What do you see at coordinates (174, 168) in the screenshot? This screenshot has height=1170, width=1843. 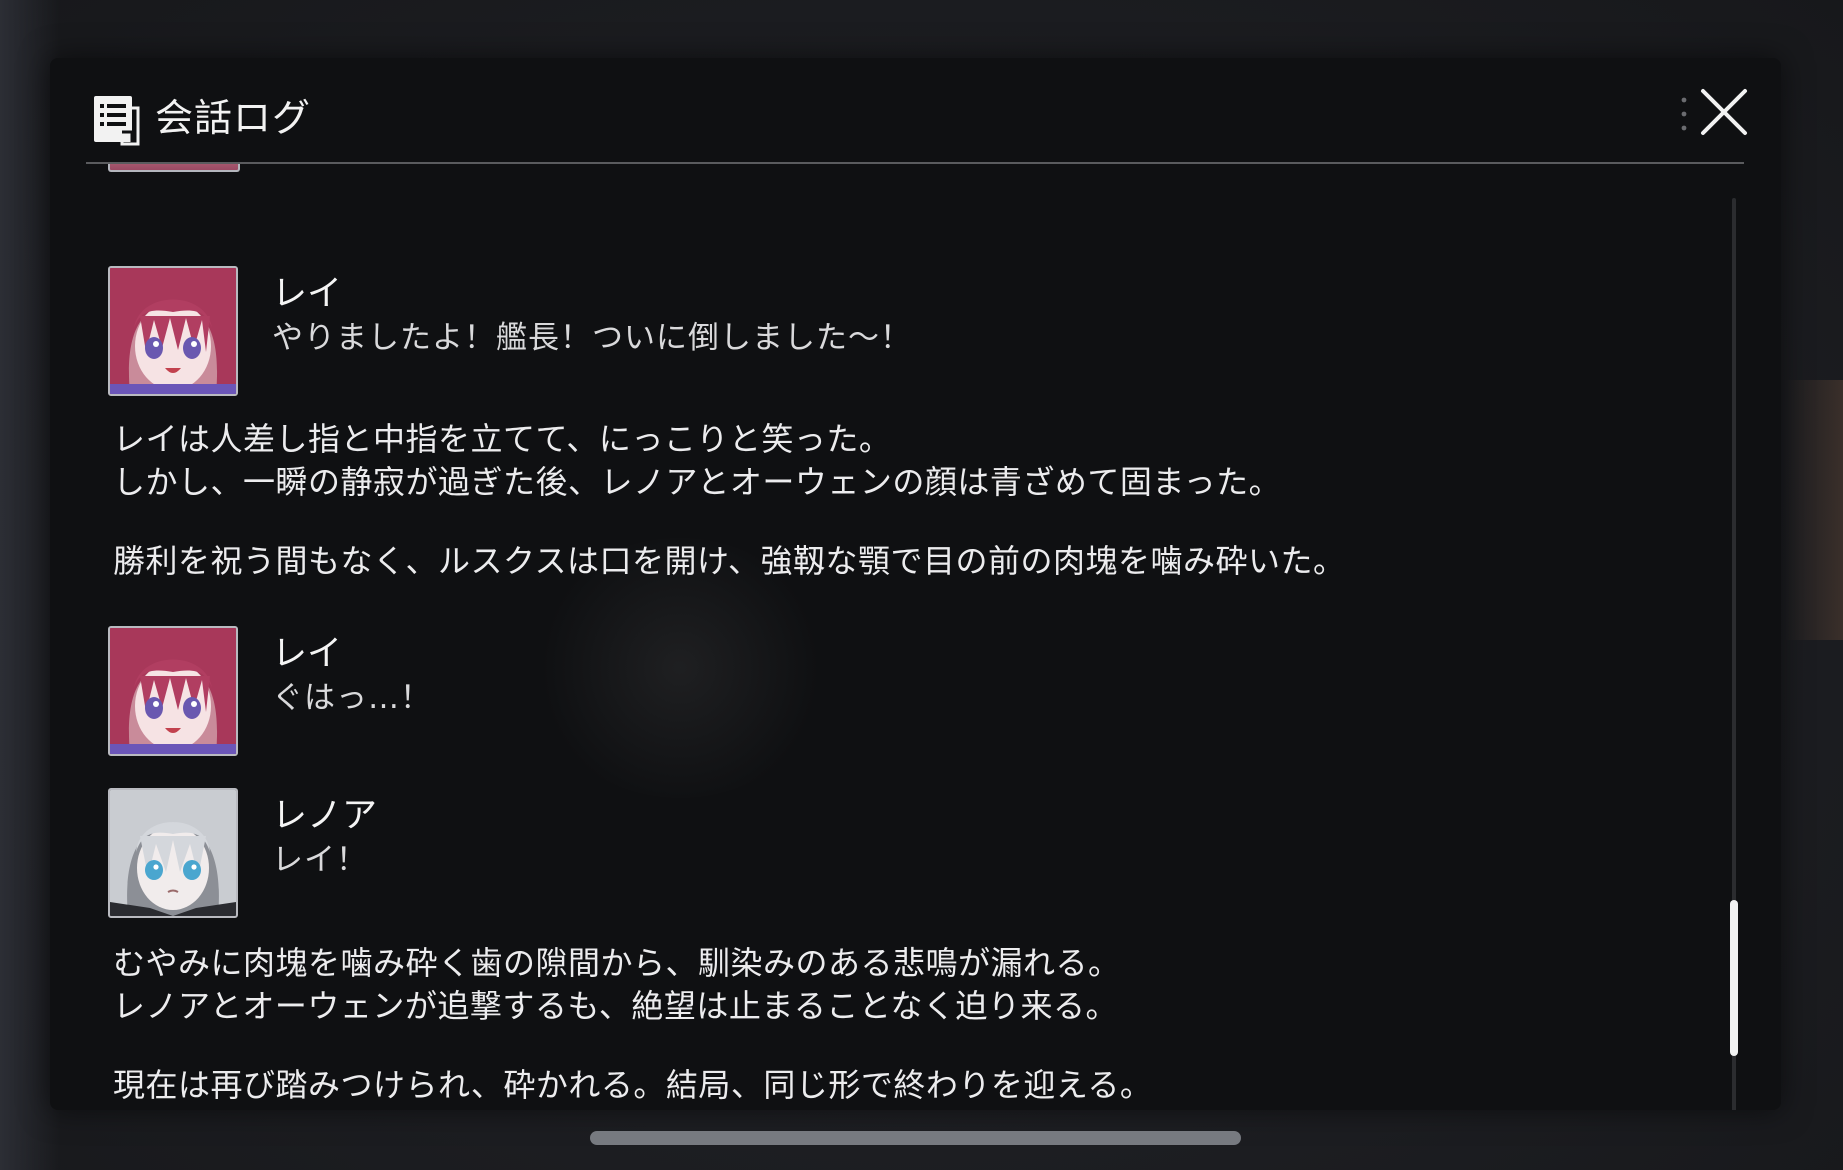 I see `avatar-partial` at bounding box center [174, 168].